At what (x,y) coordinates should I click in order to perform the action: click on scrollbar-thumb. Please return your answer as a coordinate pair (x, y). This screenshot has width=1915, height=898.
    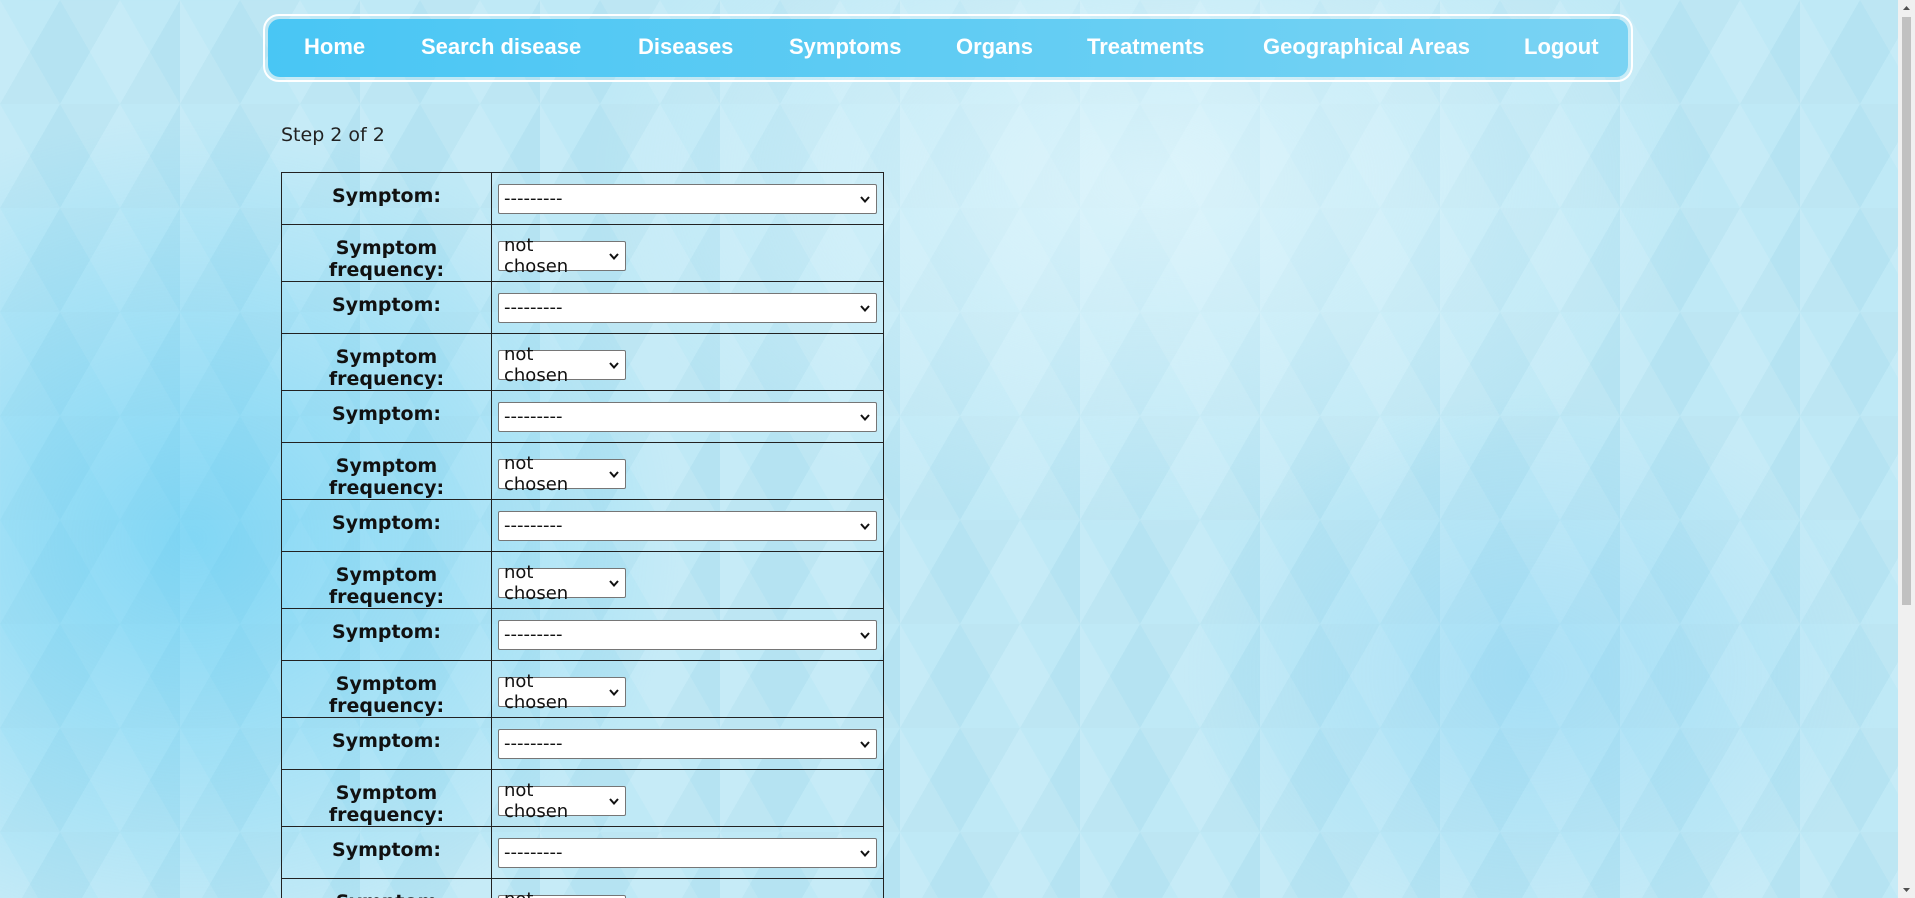
    Looking at the image, I should click on (1906, 311).